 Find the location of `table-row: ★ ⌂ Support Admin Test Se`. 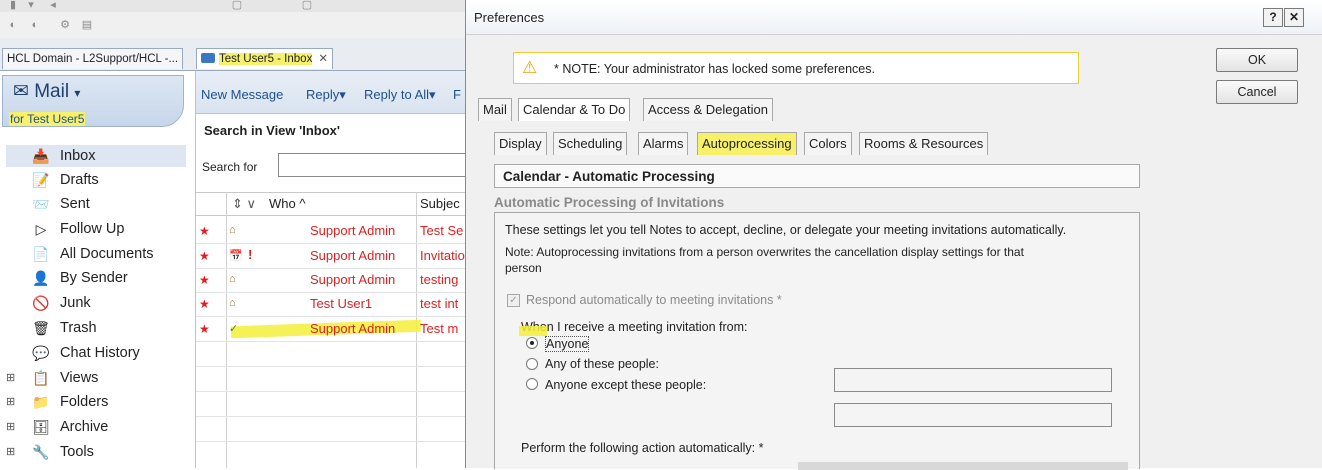

table-row: ★ ⌂ Support Admin Test Se is located at coordinates (330, 231).